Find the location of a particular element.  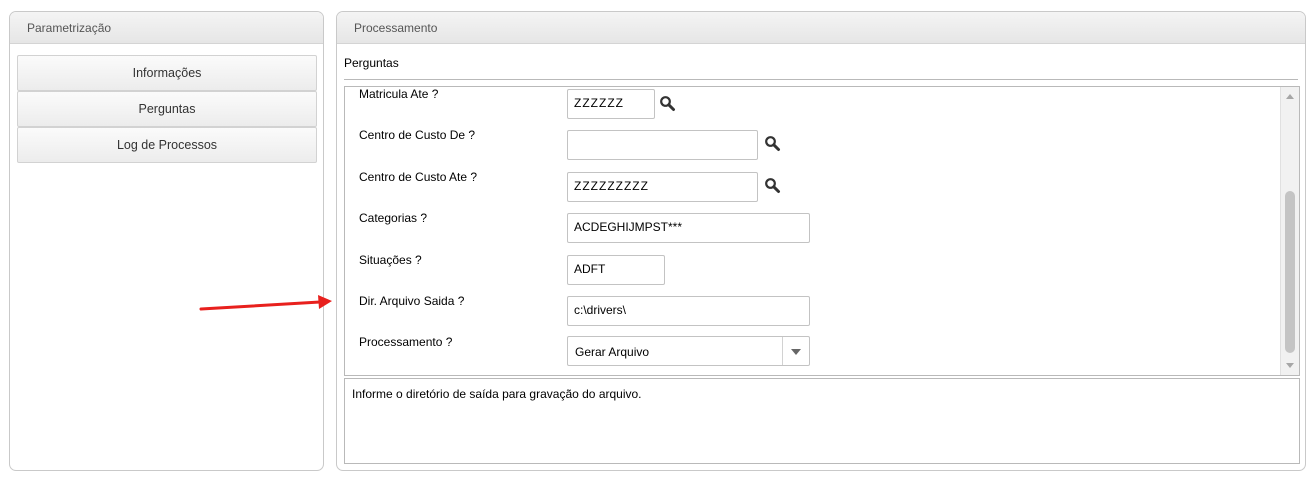

form-scrollbar is located at coordinates (1289, 231).